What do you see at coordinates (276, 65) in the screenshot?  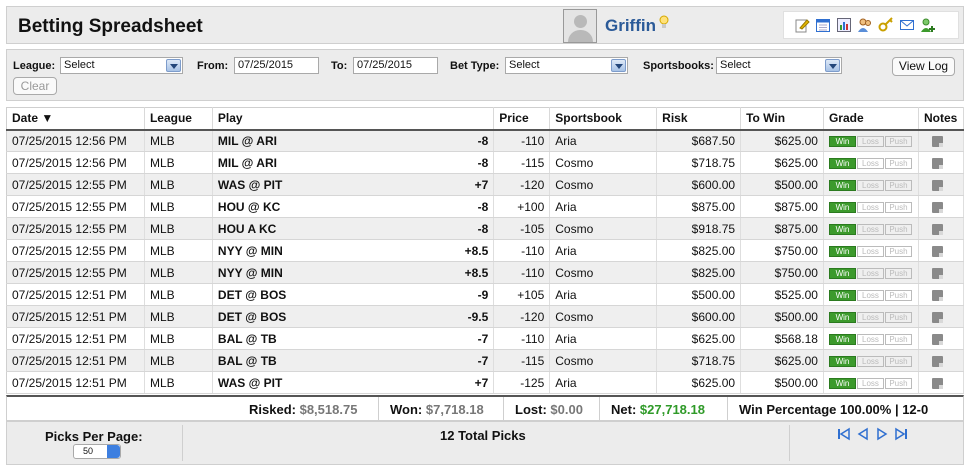 I see `from-date-input: 07/25/2015` at bounding box center [276, 65].